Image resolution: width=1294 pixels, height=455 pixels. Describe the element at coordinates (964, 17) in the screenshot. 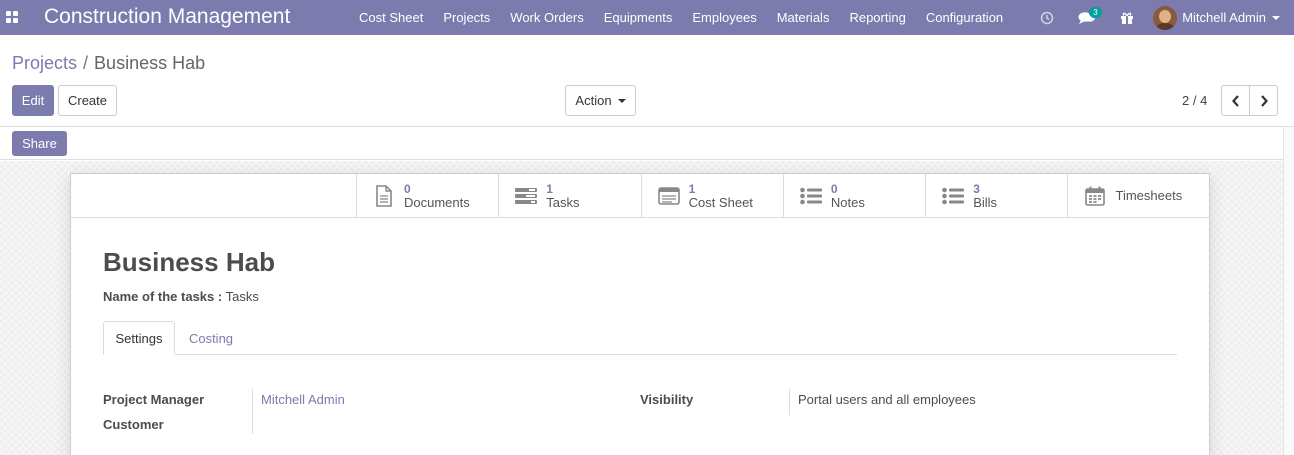

I see `menu-item-configuration: Configuration` at that location.